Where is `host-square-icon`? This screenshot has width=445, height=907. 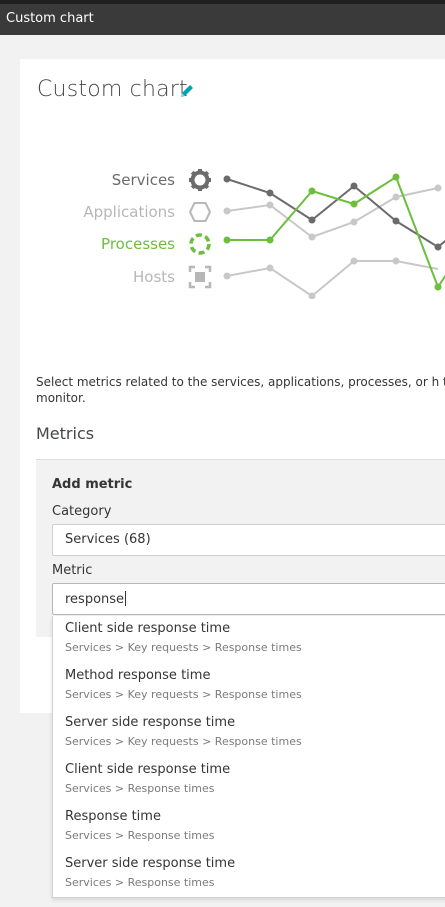
host-square-icon is located at coordinates (200, 277).